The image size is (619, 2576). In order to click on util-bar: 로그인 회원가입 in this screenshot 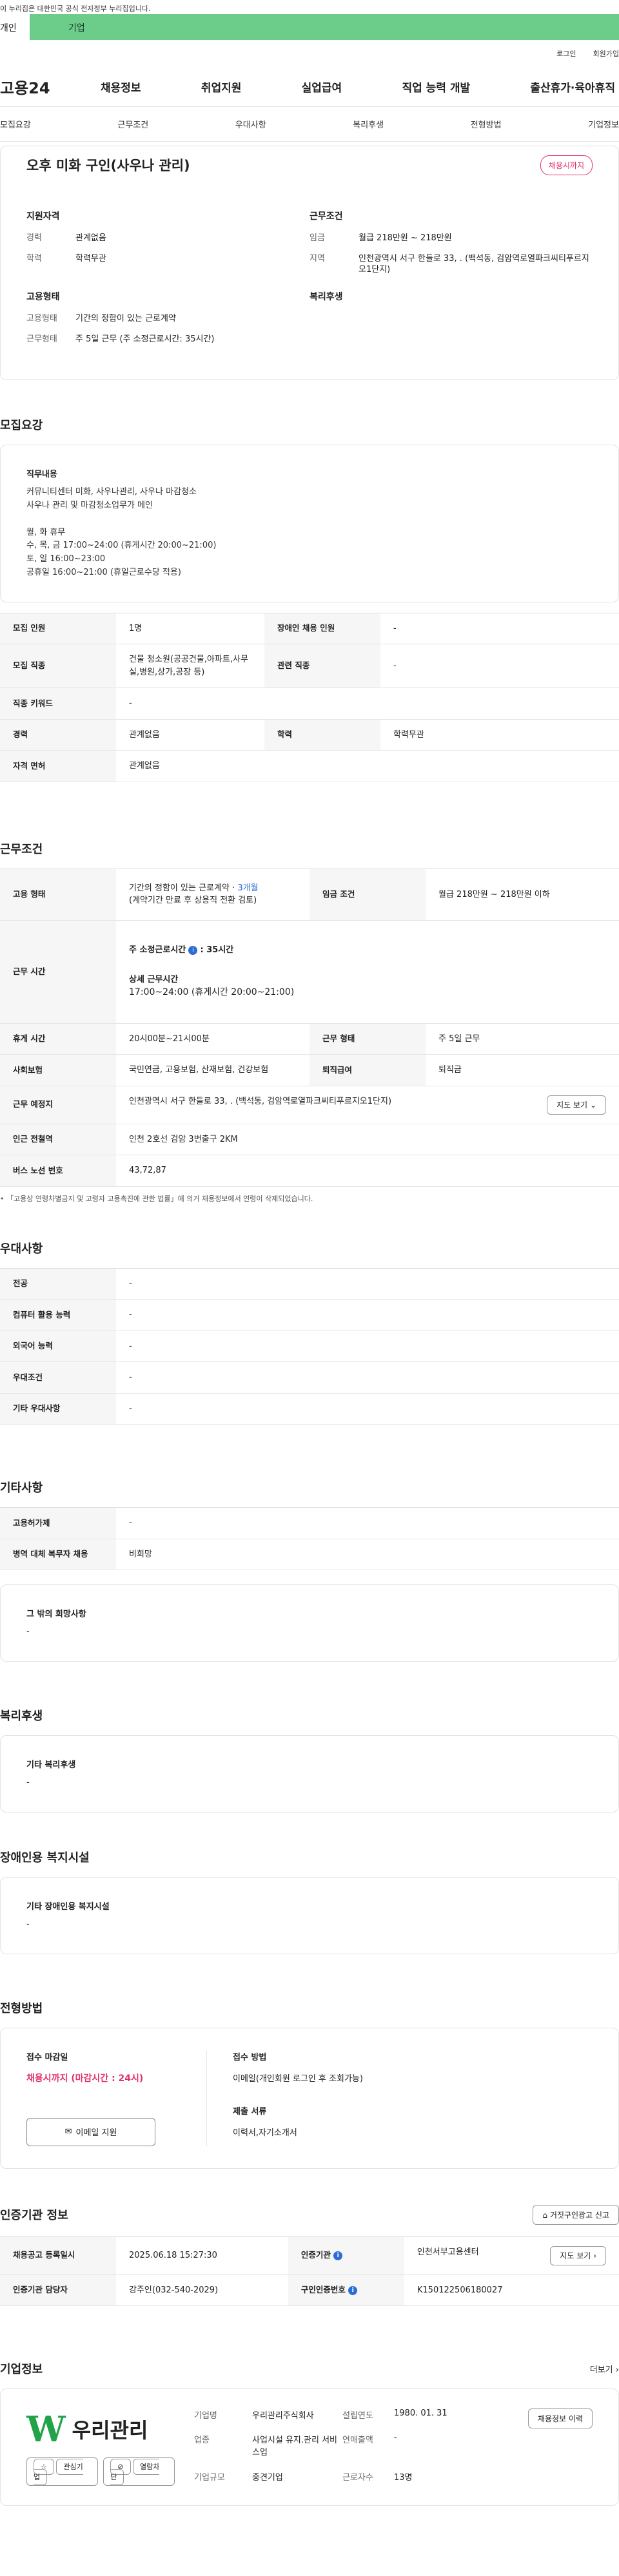, I will do `click(309, 54)`.